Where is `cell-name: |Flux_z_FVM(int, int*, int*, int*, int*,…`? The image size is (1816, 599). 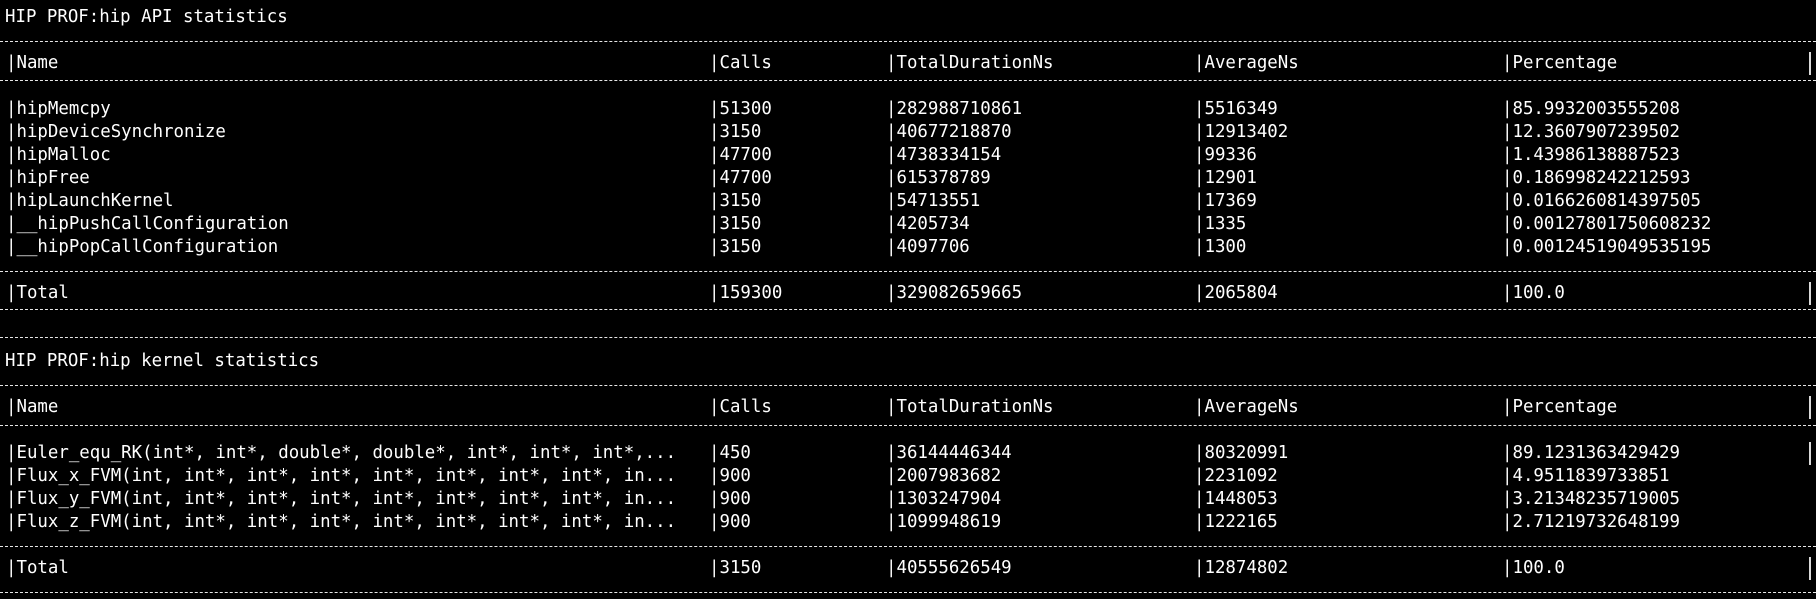
cell-name: |Flux_z_FVM(int, int*, int*, int*, int*,… is located at coordinates (341, 522).